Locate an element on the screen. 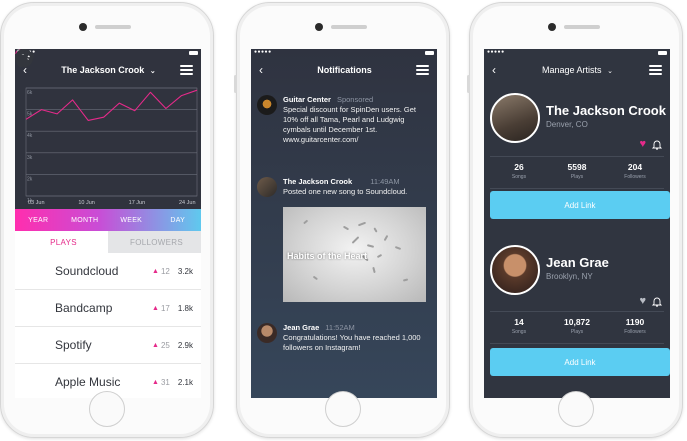  tab-followers-label: FOLLOWERS is located at coordinates (156, 242).